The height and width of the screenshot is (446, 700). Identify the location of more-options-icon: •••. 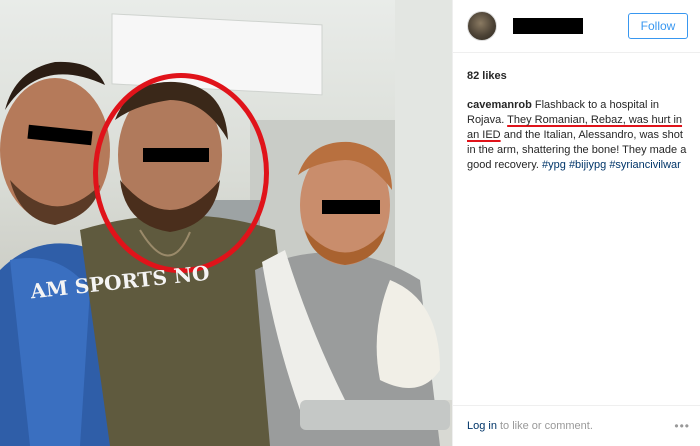
(682, 426).